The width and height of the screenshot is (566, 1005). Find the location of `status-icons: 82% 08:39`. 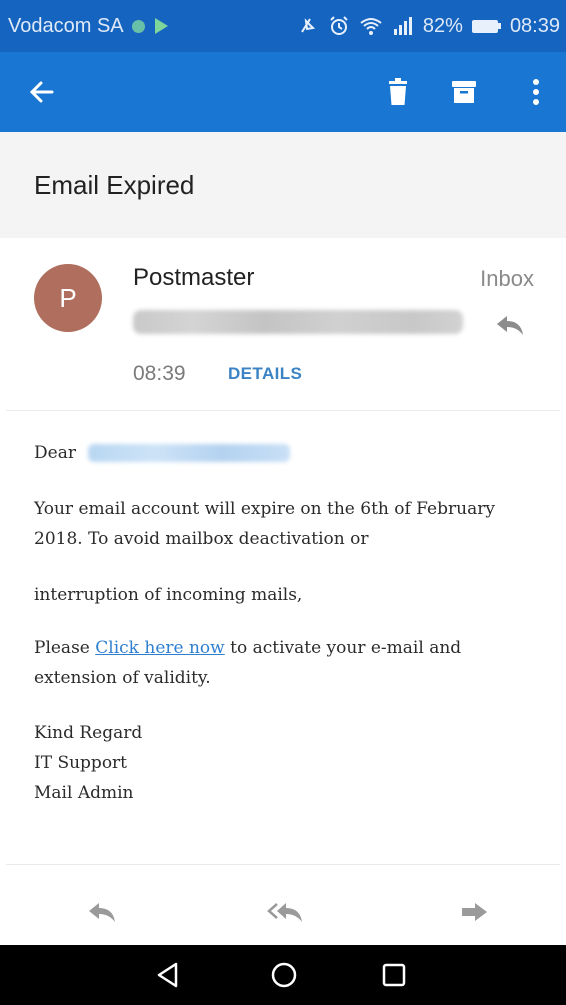

status-icons: 82% 08:39 is located at coordinates (428, 26).